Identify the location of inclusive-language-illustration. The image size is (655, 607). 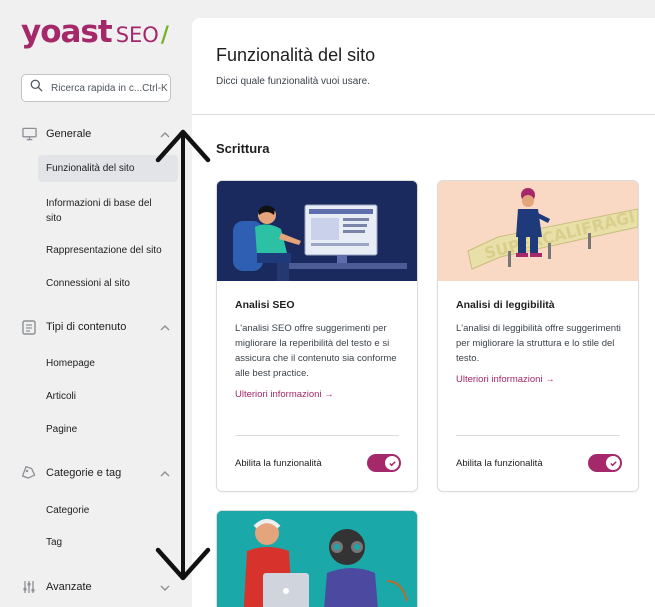
(317, 559).